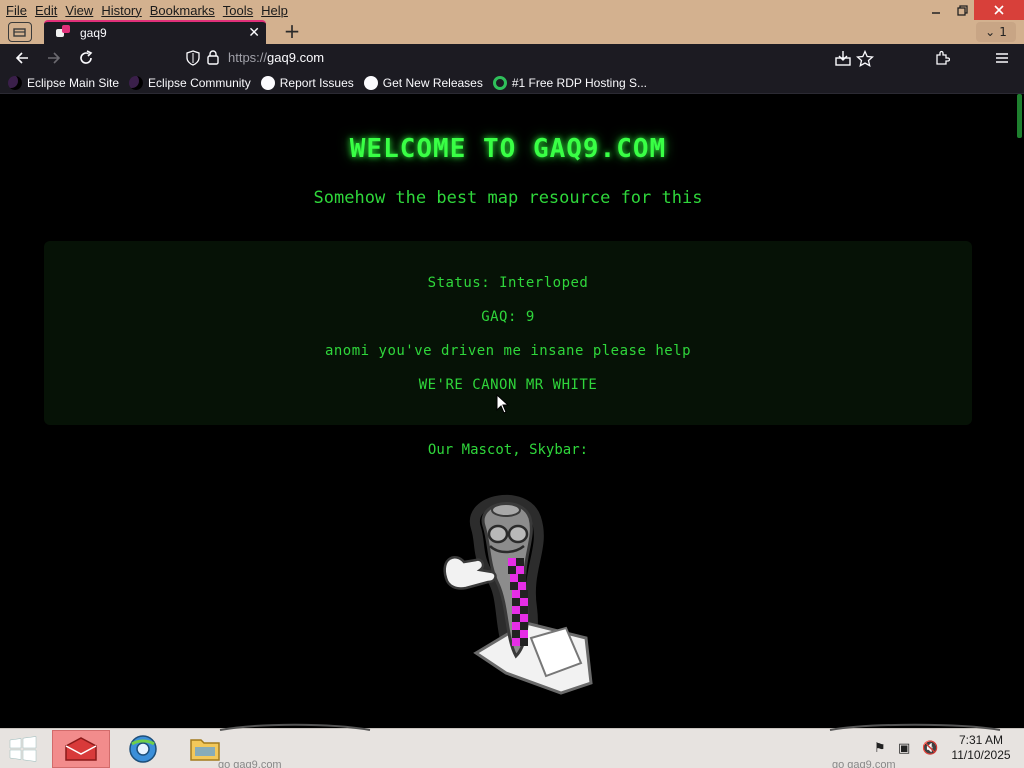 This screenshot has width=1024, height=768. What do you see at coordinates (508, 317) in the screenshot?
I see `gaq-line: GAQ: 9` at bounding box center [508, 317].